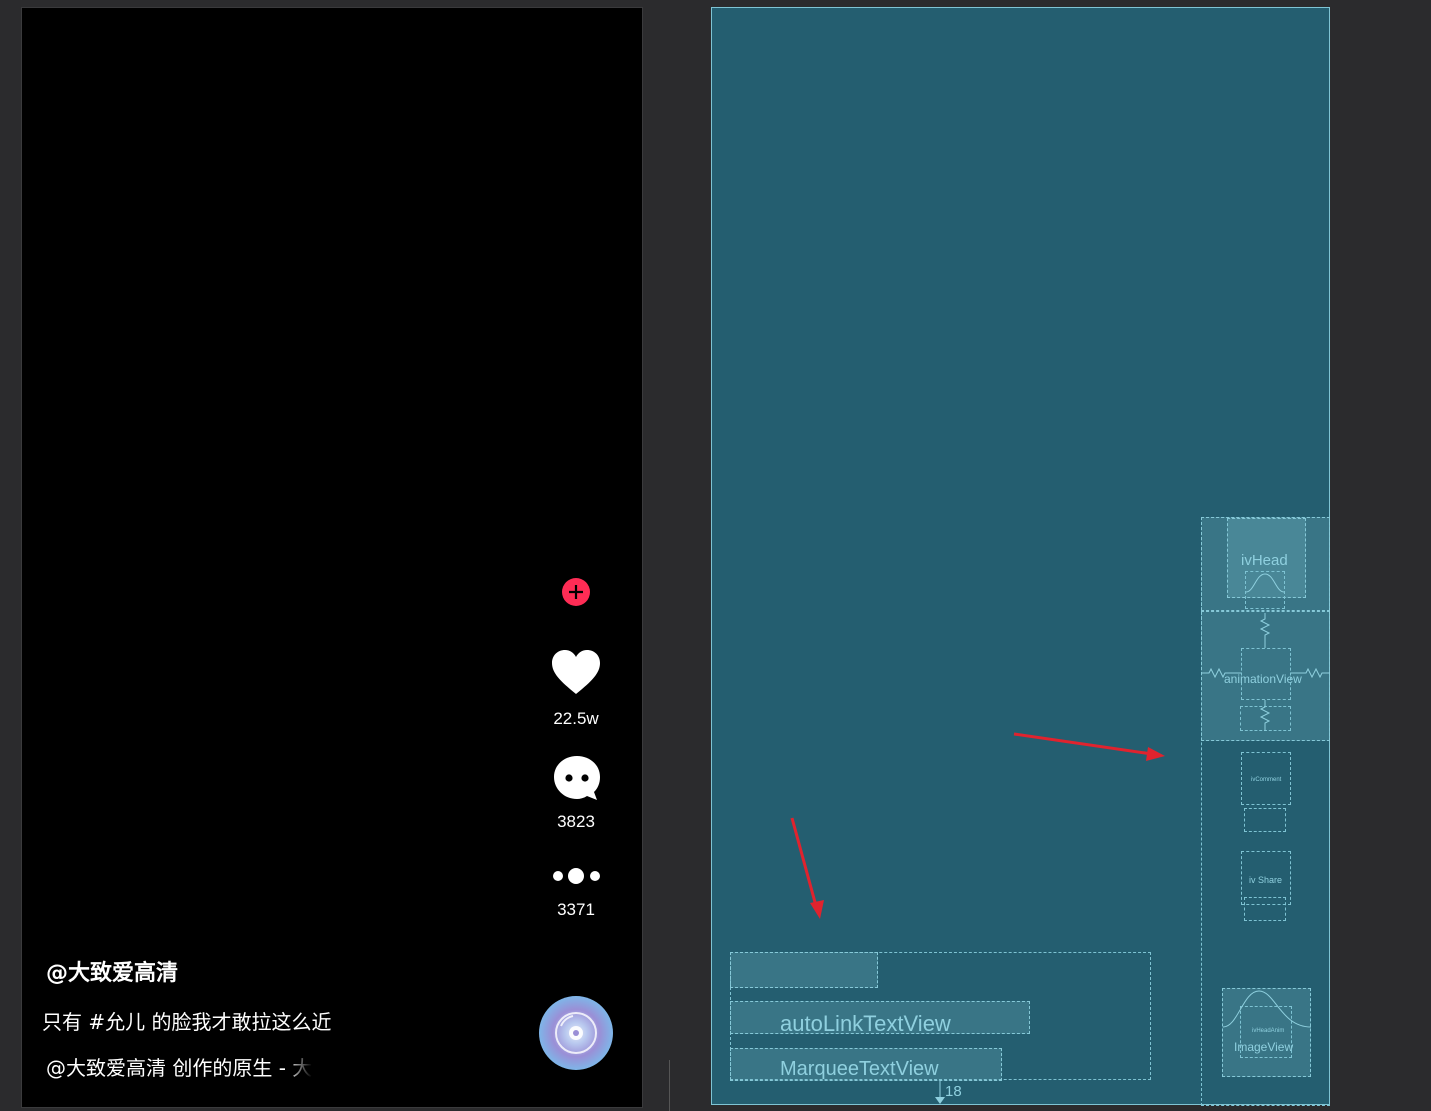 Image resolution: width=1431 pixels, height=1111 pixels. I want to click on like-button, so click(576, 673).